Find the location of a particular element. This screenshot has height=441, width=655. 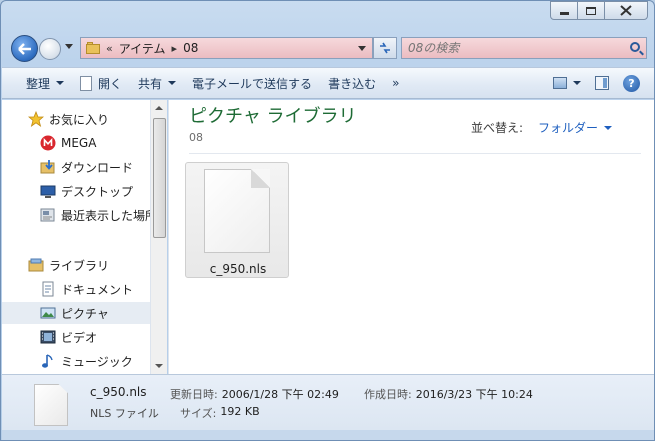

nav-item-favorites: お気に入り is located at coordinates (76, 119).